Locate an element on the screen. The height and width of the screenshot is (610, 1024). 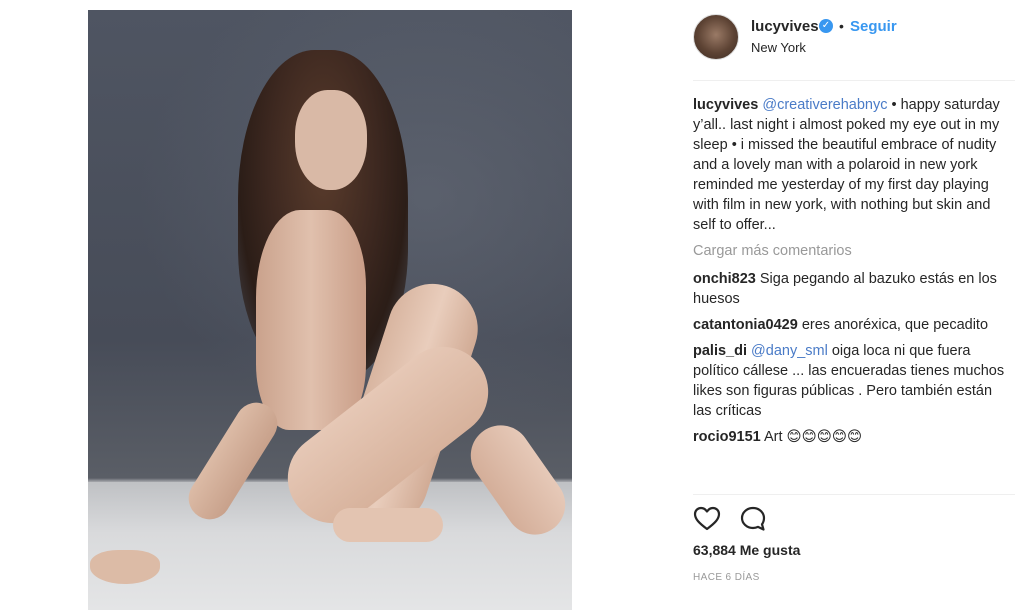
comment-item: rocio9151 Art 😊😊😊😊😊 is located at coordinates (852, 437).